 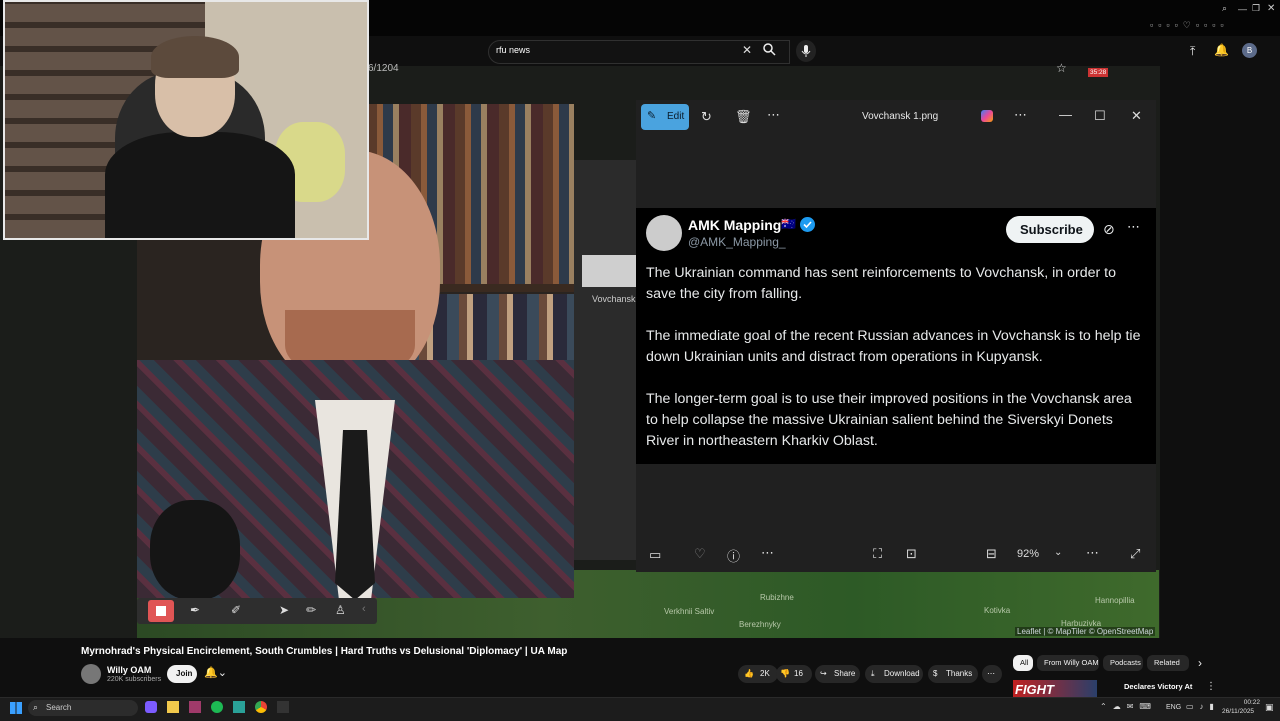 I want to click on subscribed-bell-icon: 🔔⌄, so click(x=215, y=672).